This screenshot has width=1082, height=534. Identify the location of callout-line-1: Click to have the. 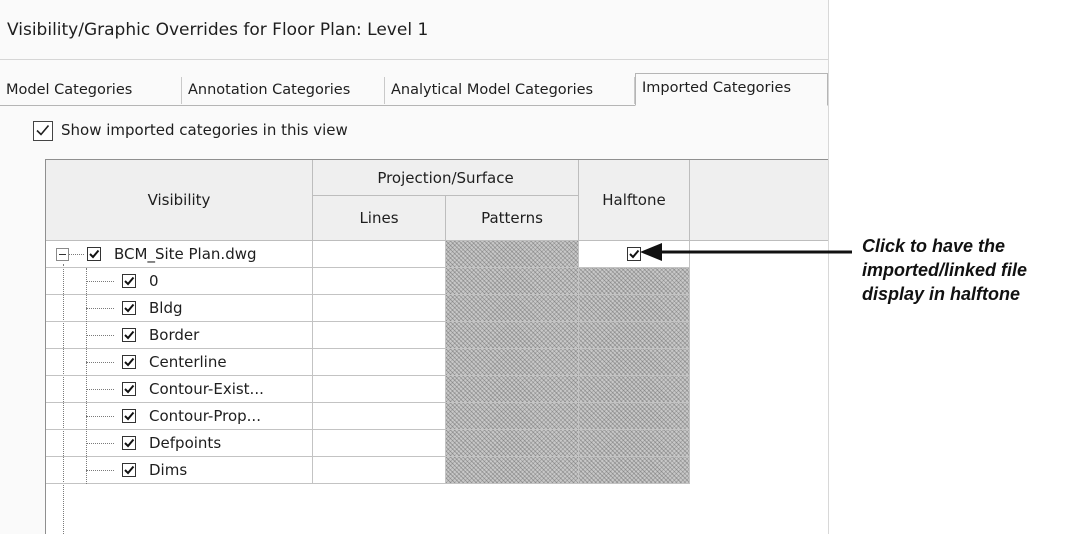
(934, 246).